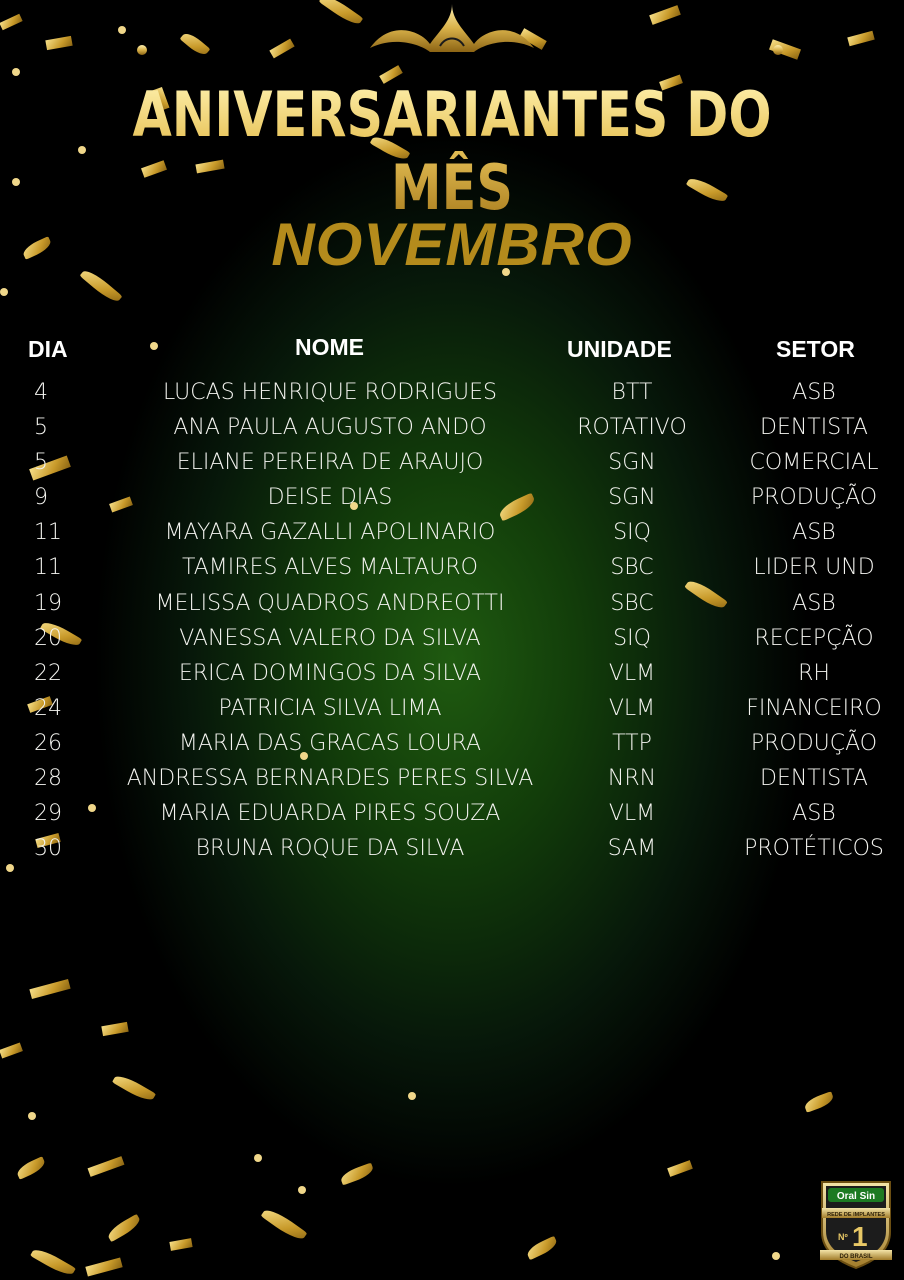 This screenshot has height=1280, width=904. I want to click on table-row: 19 MELISSA QUADROS ANDREOTTI SBC ASB, so click(452, 608).